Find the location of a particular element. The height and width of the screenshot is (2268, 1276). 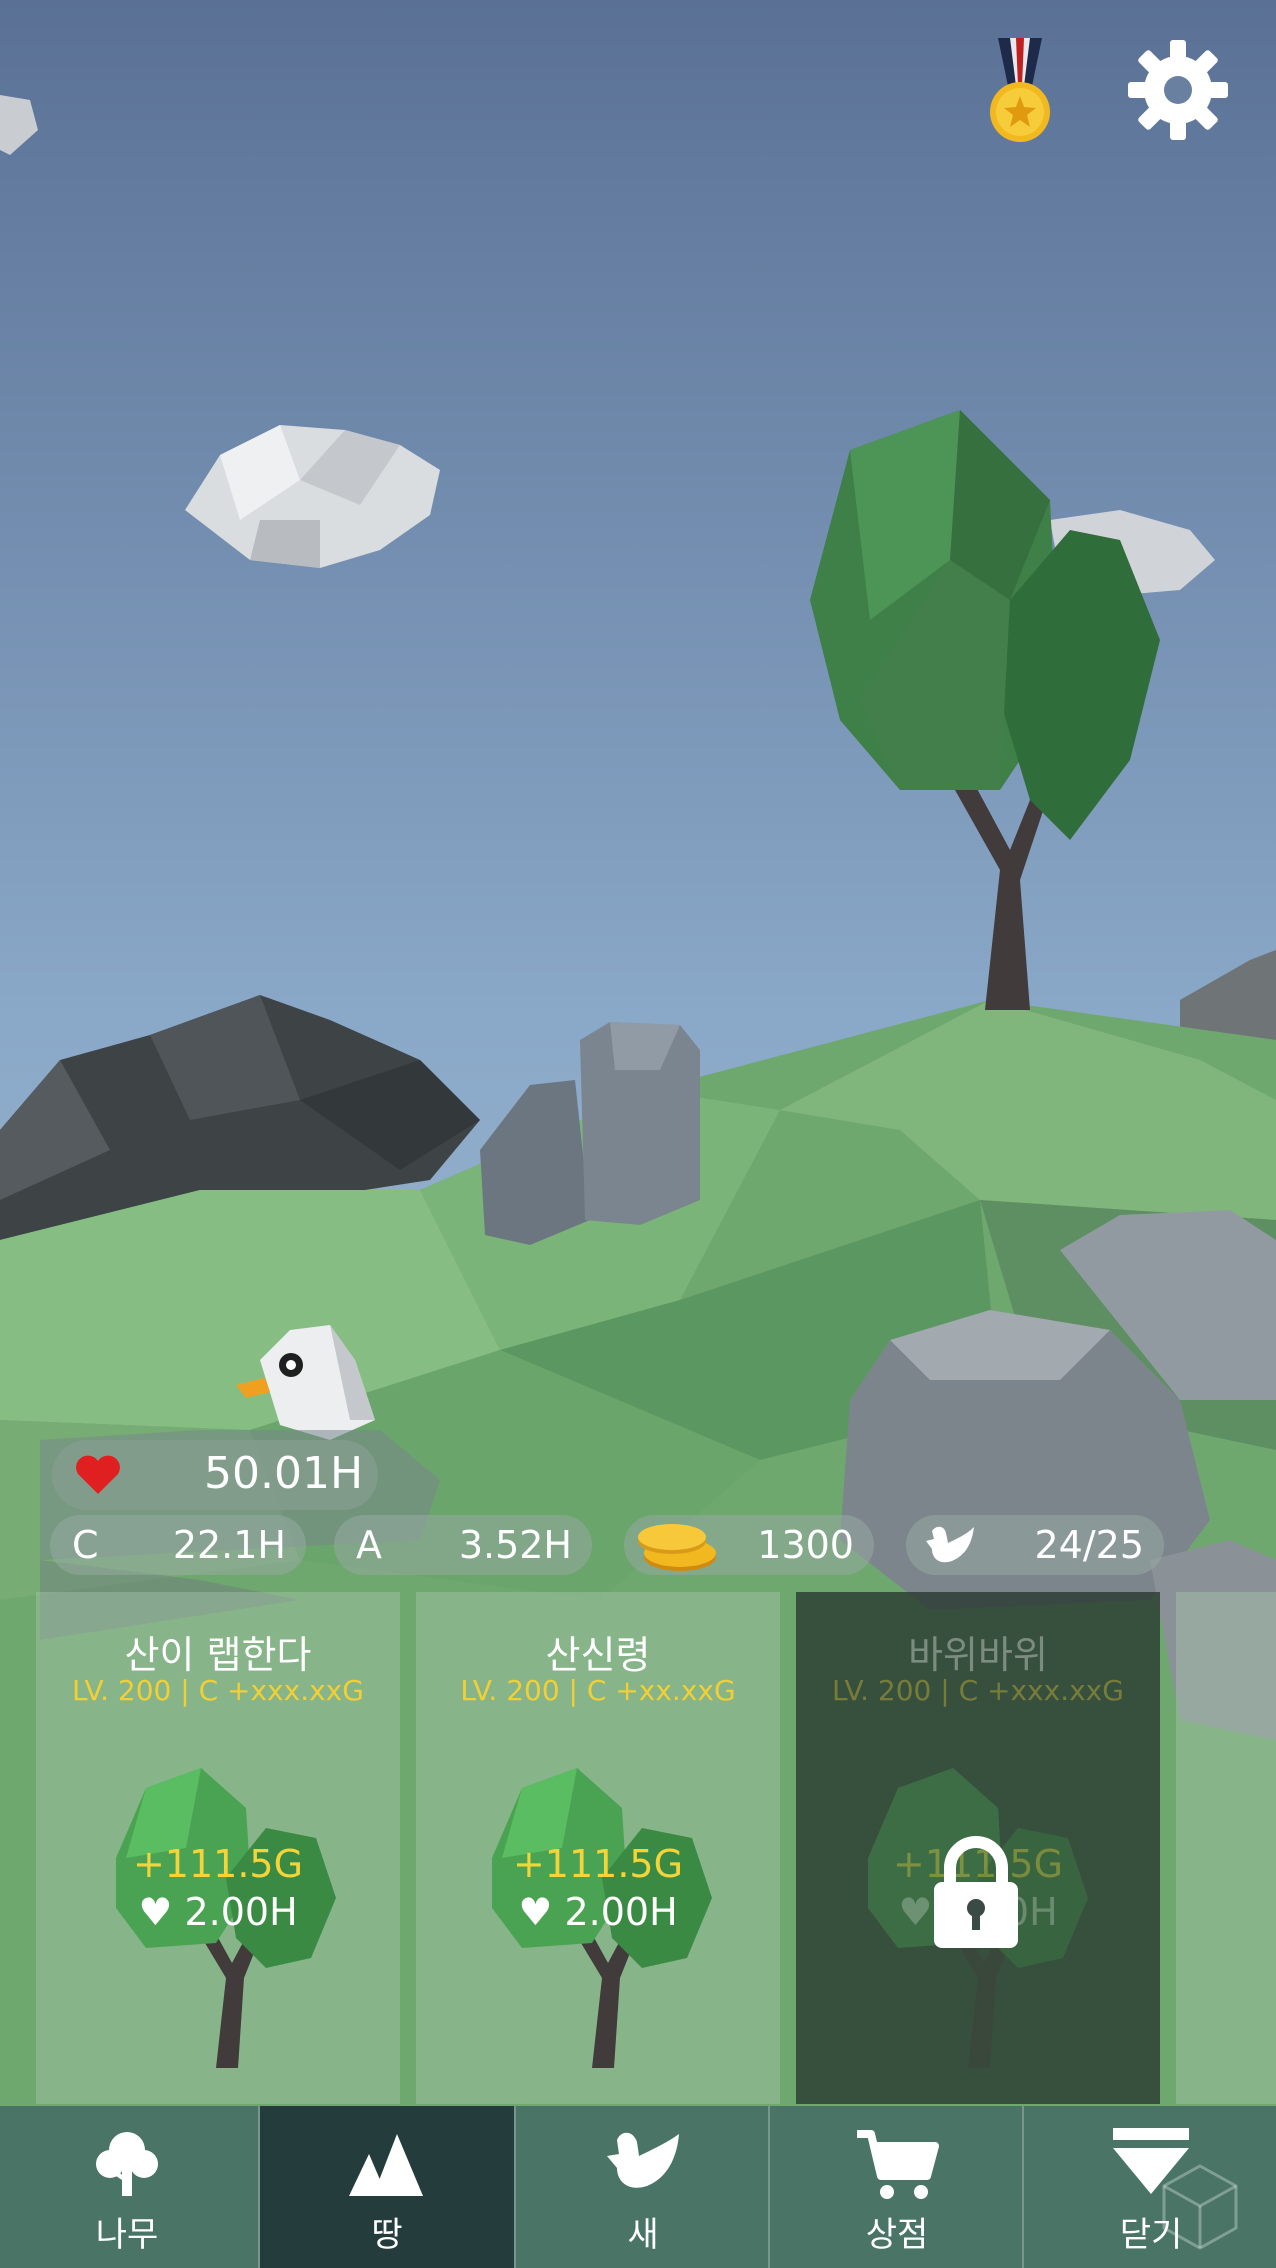

c-label: C is located at coordinates (85, 1545).